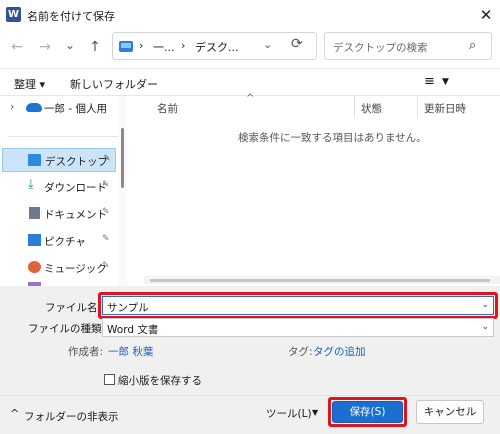 This screenshot has height=434, width=500. Describe the element at coordinates (486, 15) in the screenshot. I see `close-icon: ✕` at that location.